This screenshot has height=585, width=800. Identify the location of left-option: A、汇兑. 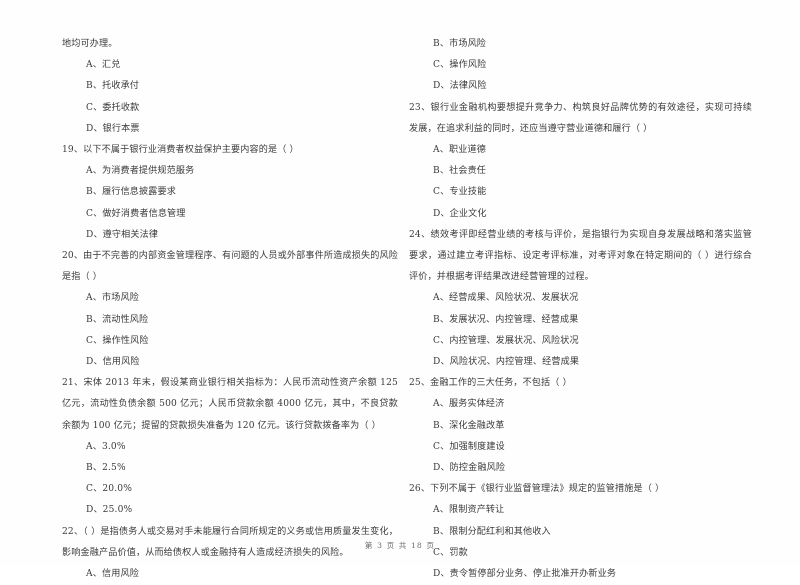
(103, 65).